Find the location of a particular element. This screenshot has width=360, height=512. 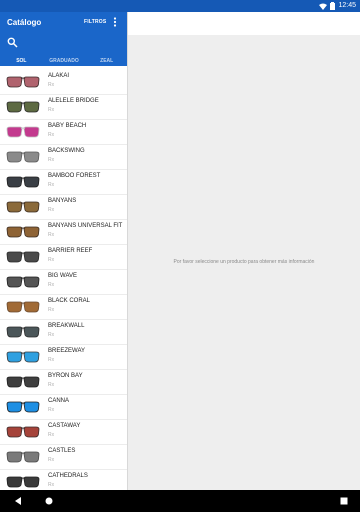

product-name: CASTLES is located at coordinates (62, 451).